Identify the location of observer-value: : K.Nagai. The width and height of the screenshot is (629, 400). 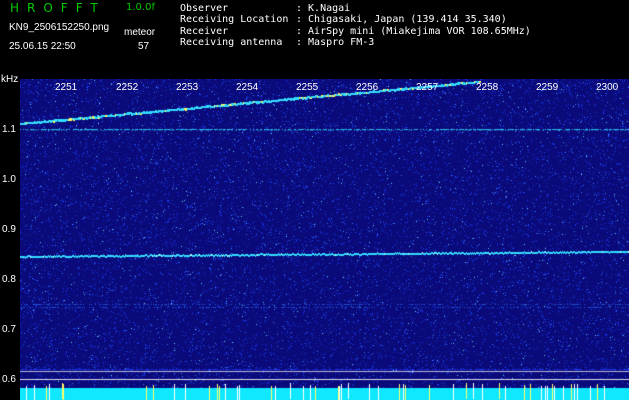
(323, 8).